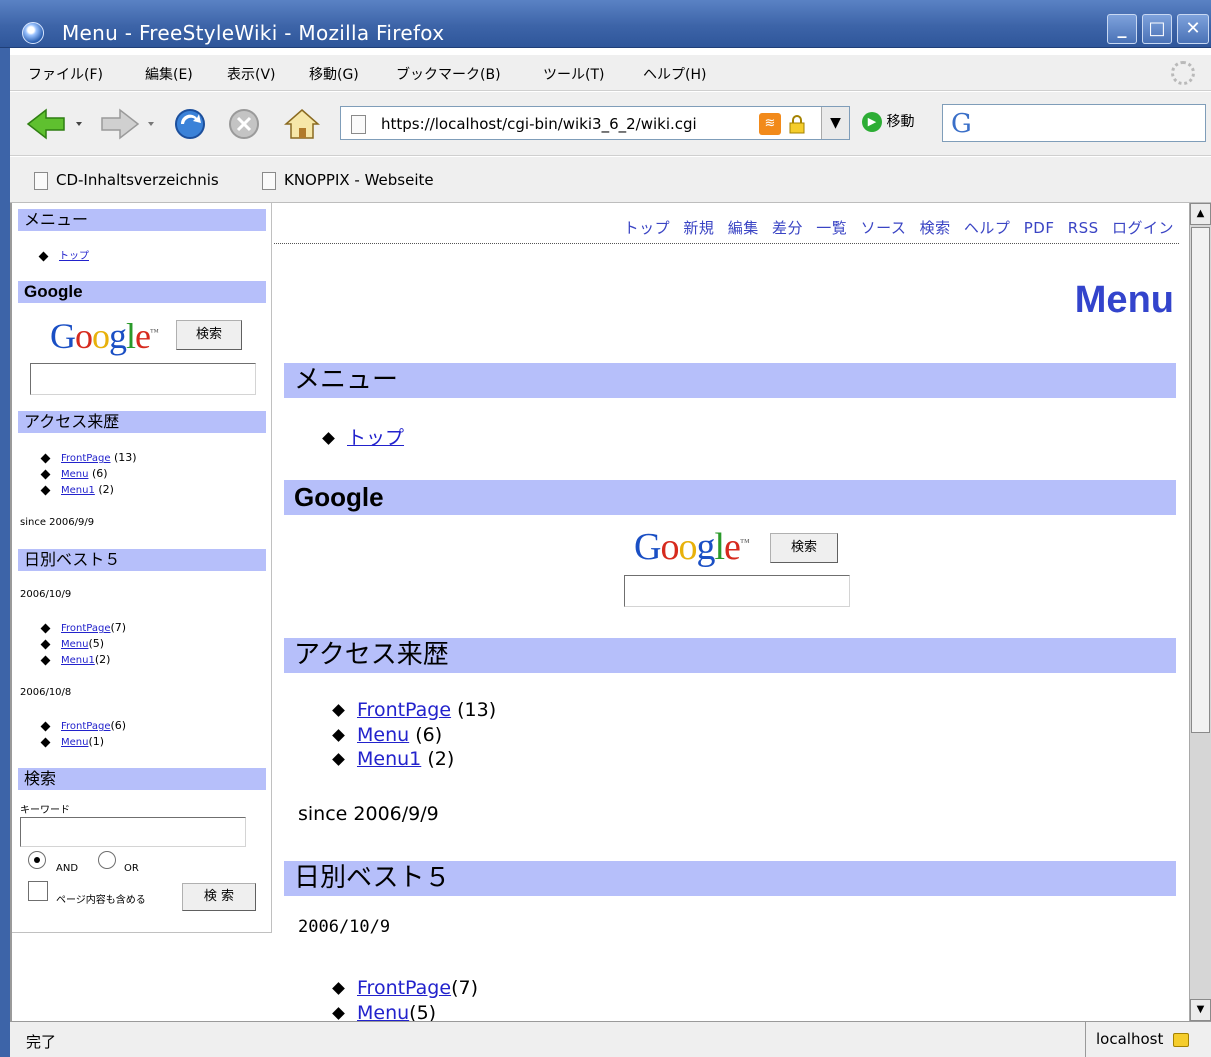 This screenshot has height=1057, width=1211. I want to click on best-count: (7), so click(464, 988).